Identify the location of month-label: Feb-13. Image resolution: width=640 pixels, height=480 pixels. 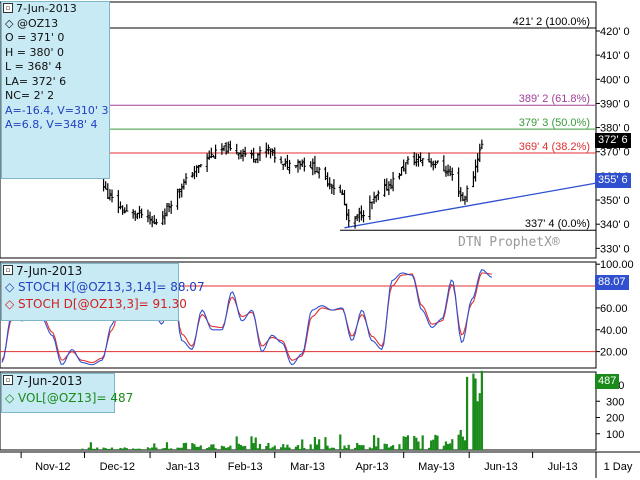
(245, 467).